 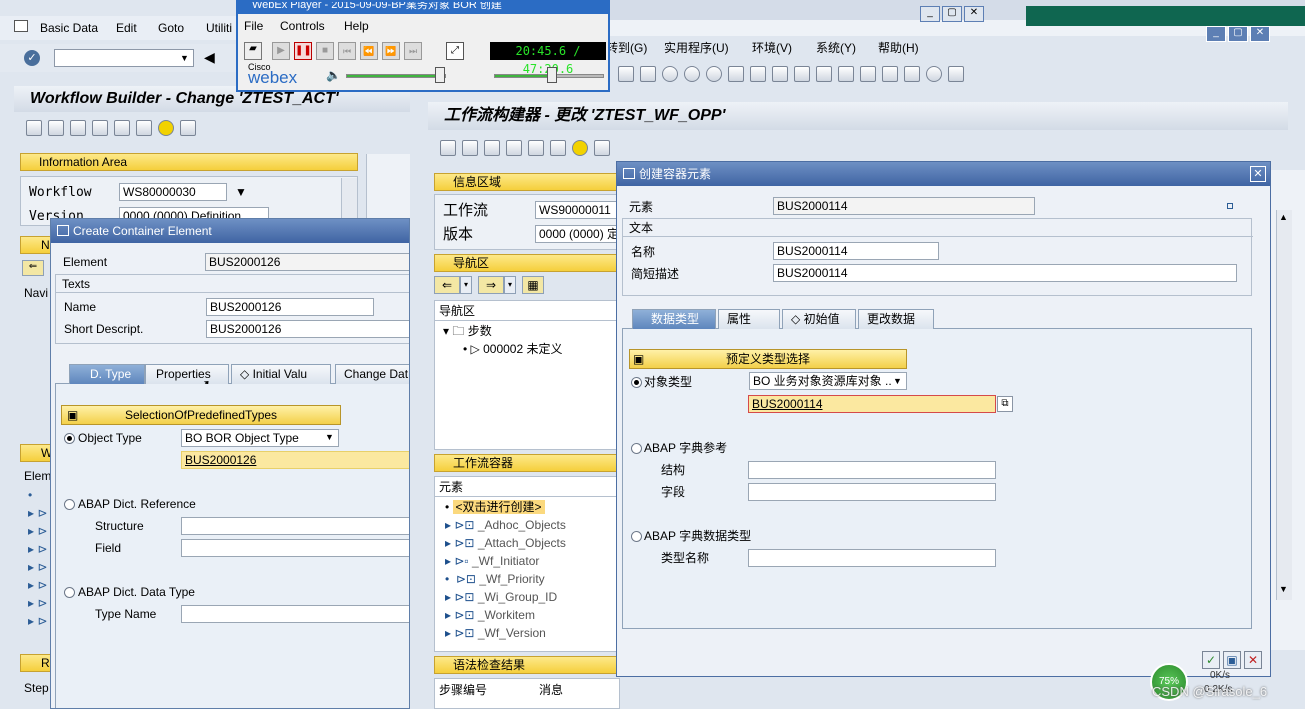 I want to click on list-icon, so click(x=188, y=128).